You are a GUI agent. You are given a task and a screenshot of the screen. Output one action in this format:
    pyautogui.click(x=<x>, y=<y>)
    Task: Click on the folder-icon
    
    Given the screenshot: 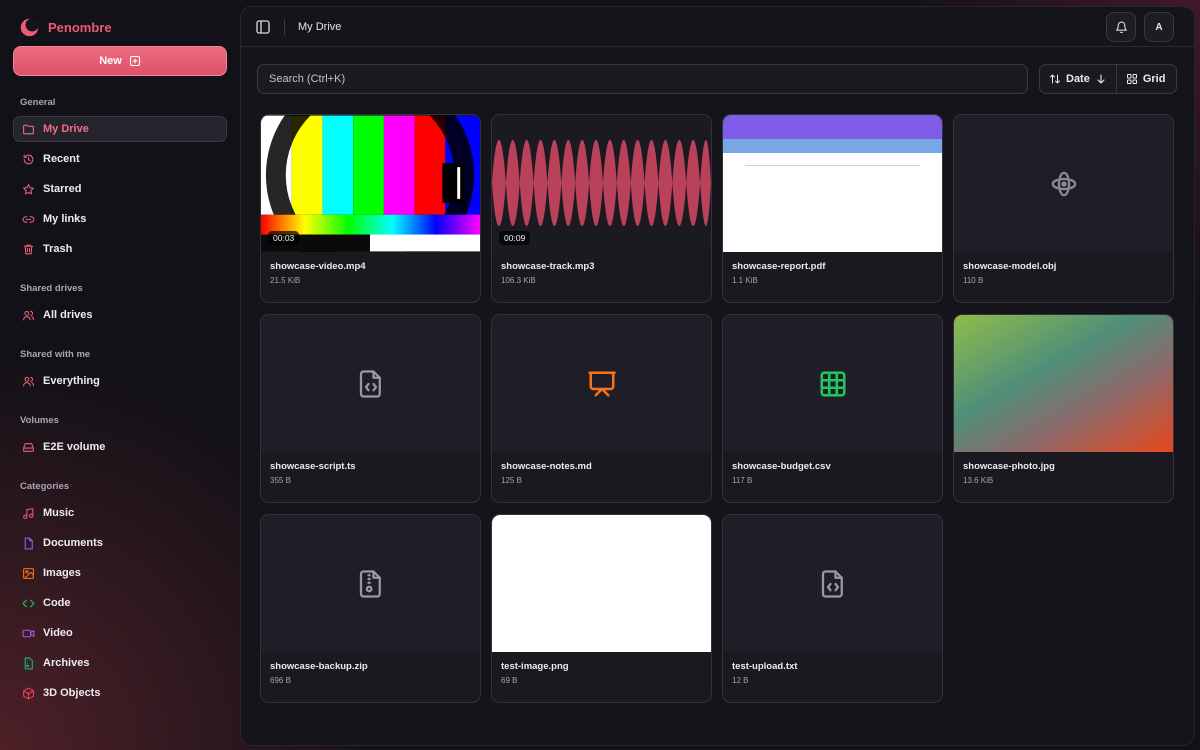 What is the action you would take?
    pyautogui.click(x=28, y=129)
    